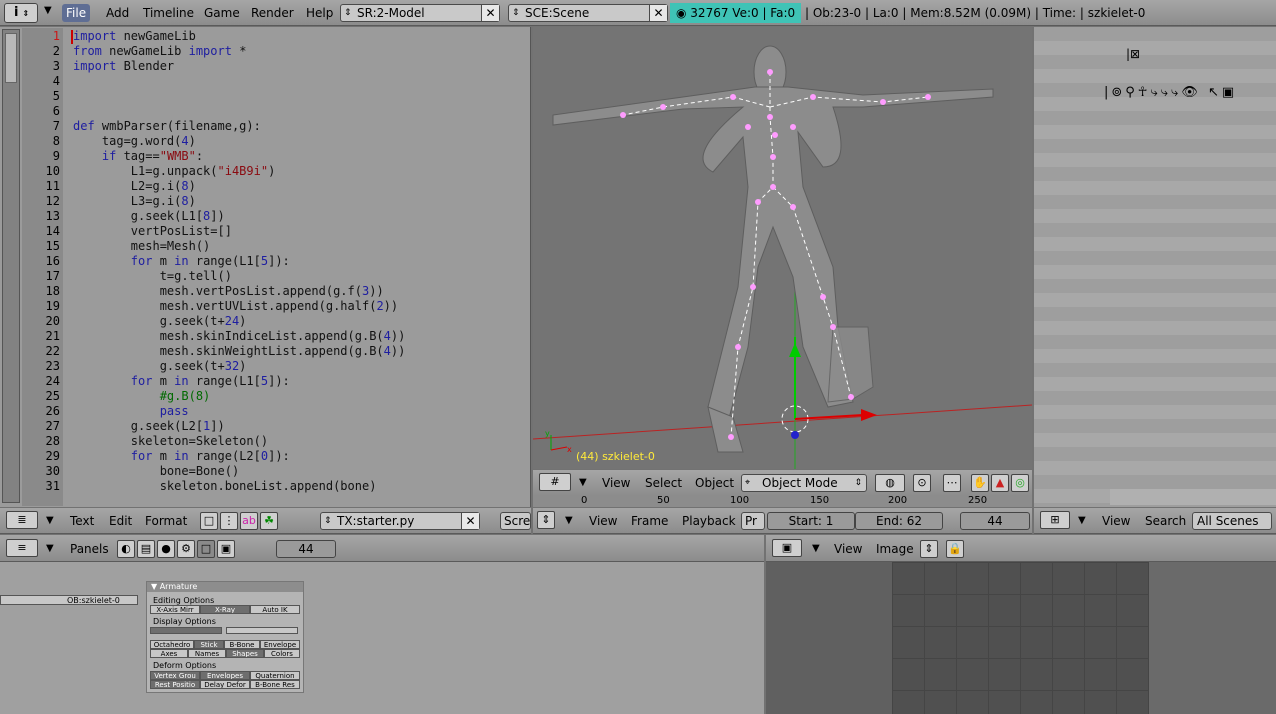 The width and height of the screenshot is (1276, 714). I want to click on scene-icon: ▣, so click(226, 549).